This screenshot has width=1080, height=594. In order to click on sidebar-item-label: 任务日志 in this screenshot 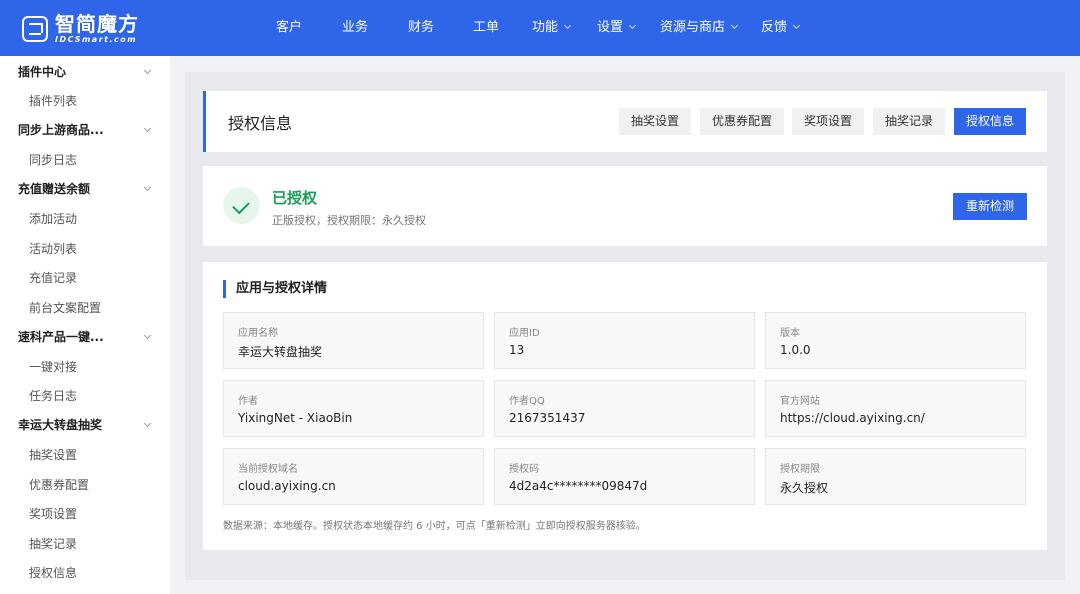, I will do `click(53, 396)`.